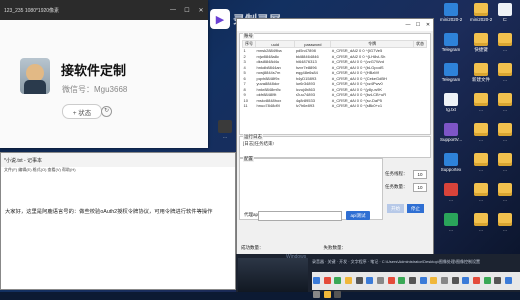  Describe the element at coordinates (416, 285) in the screenshot. I see `toolbar` at that location.